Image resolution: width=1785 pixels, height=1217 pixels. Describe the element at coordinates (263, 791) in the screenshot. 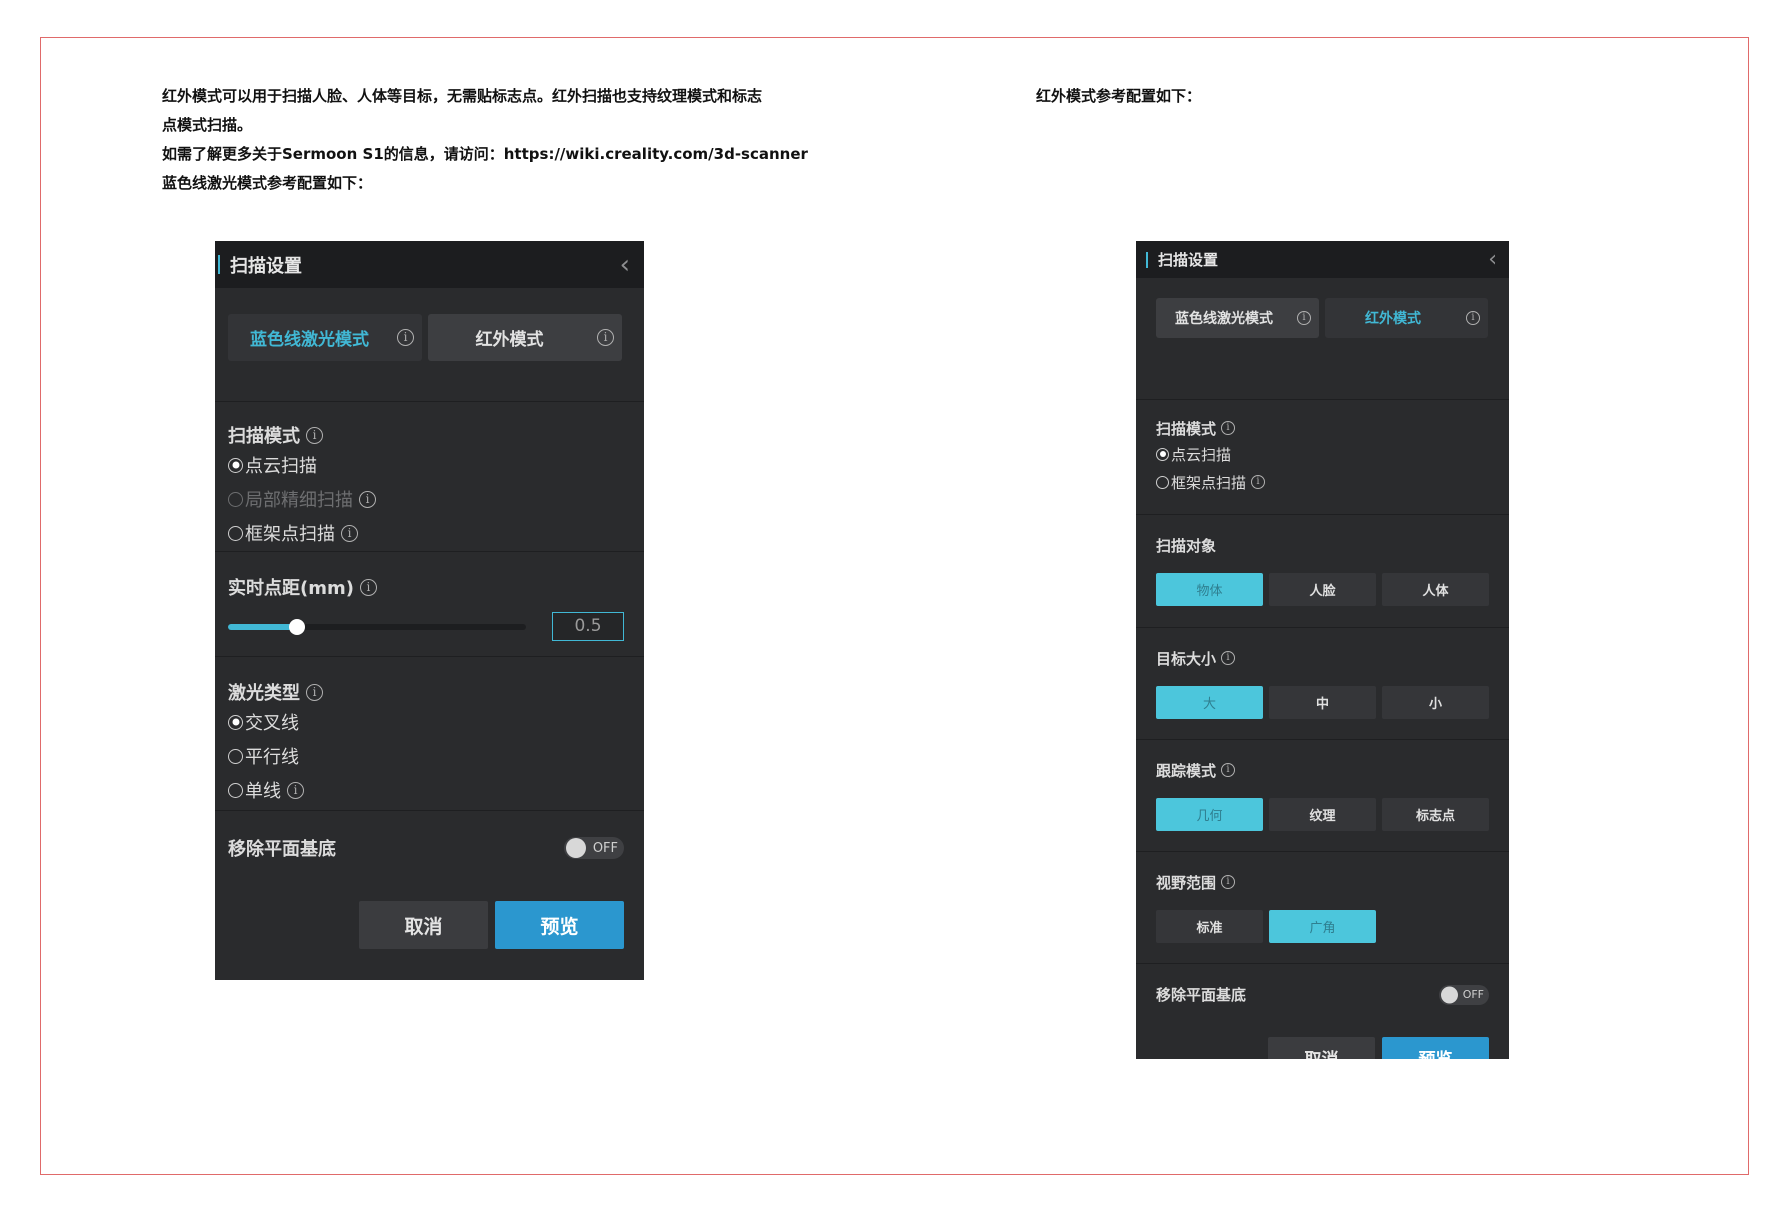

I see `radio-label: 单线` at that location.